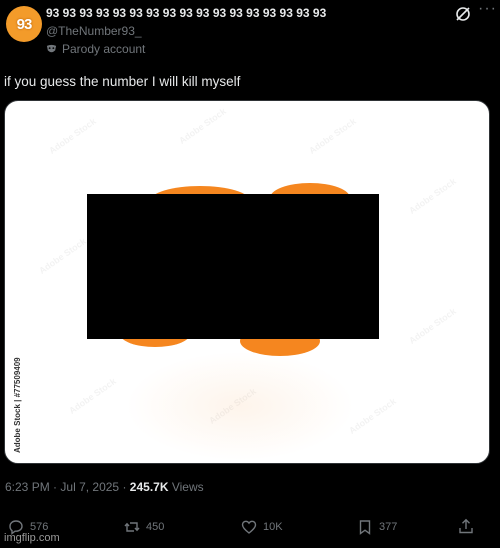 The width and height of the screenshot is (500, 548). Describe the element at coordinates (273, 527) in the screenshot. I see `like-count: 10K` at that location.